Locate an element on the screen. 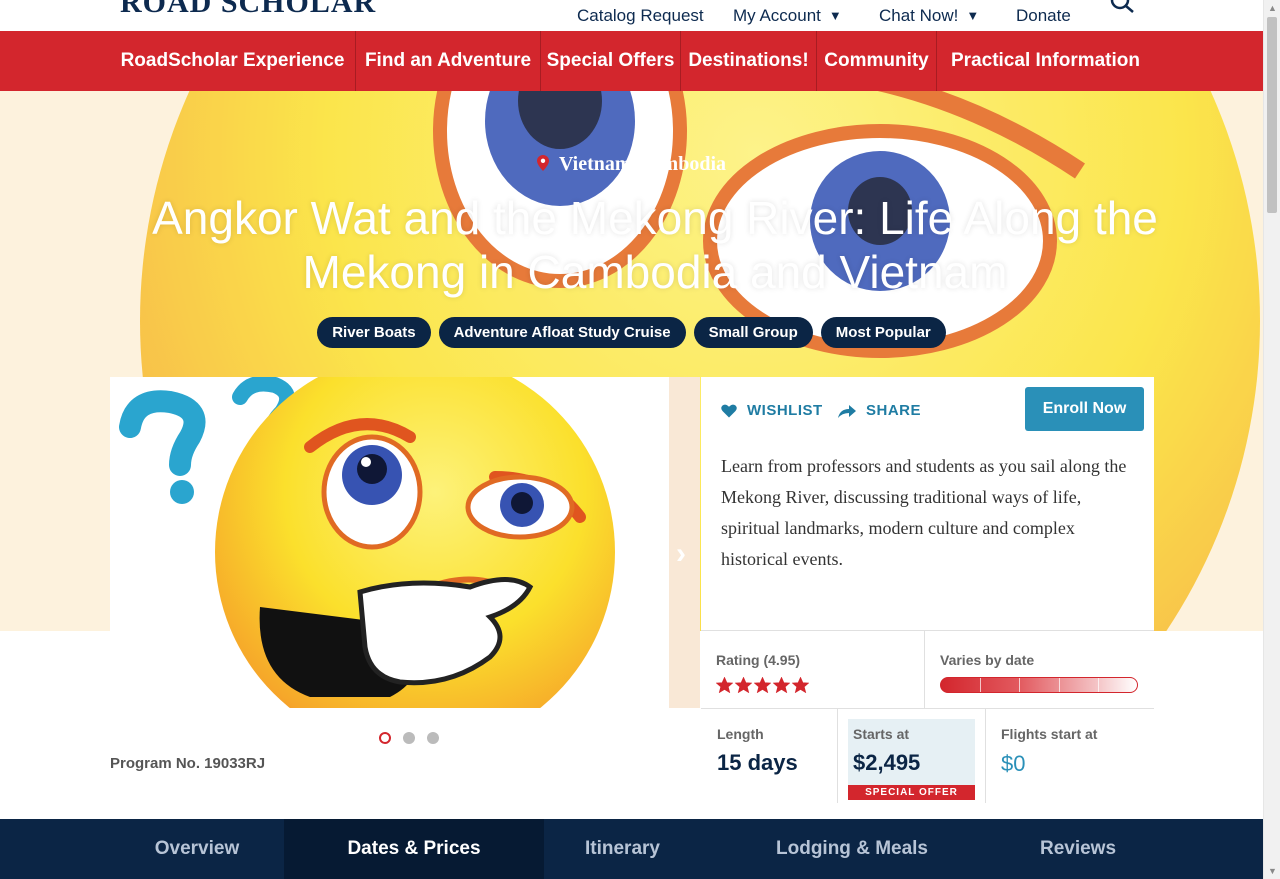 The image size is (1280, 879). catalog-request-label: Catalog Request is located at coordinates (640, 15).